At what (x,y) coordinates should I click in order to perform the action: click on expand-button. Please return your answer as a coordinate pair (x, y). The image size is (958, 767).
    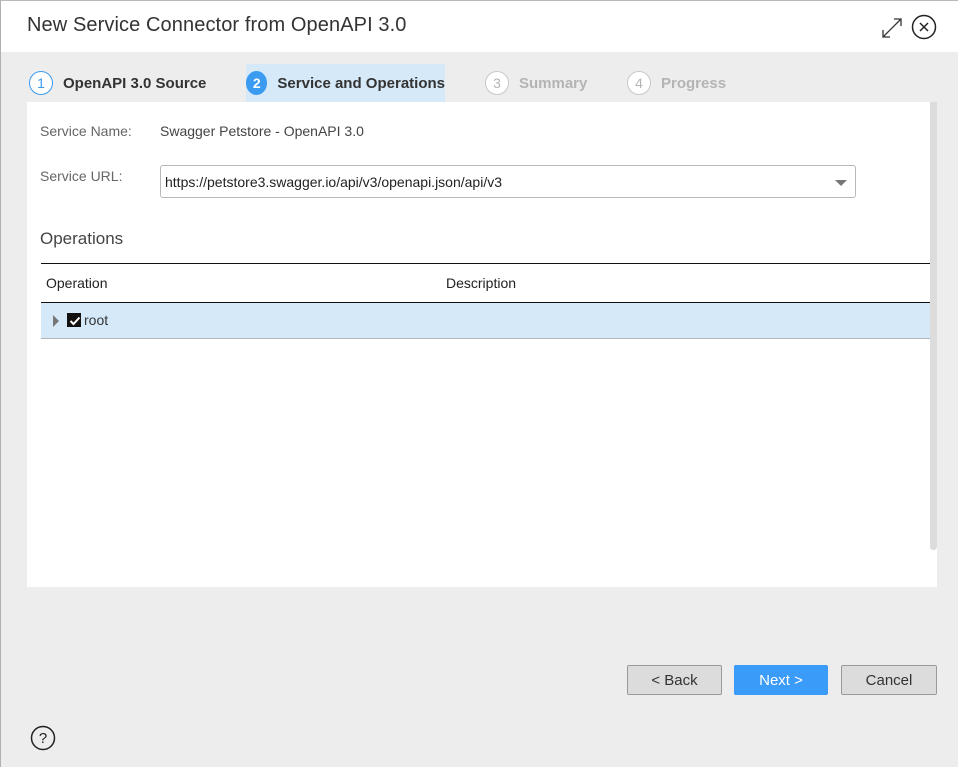
    Looking at the image, I should click on (892, 28).